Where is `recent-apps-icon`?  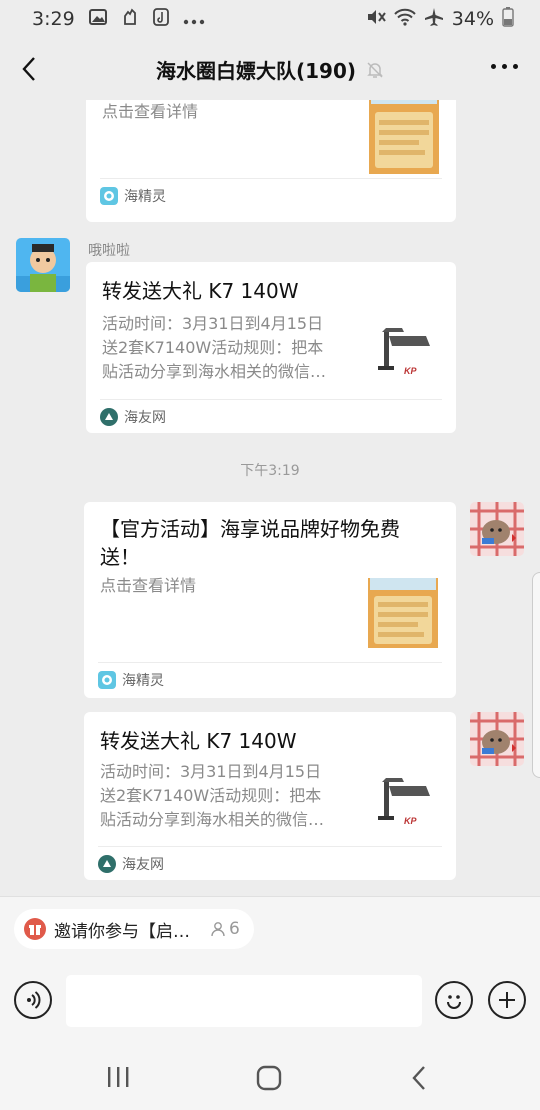
recent-apps-icon is located at coordinates (118, 1077).